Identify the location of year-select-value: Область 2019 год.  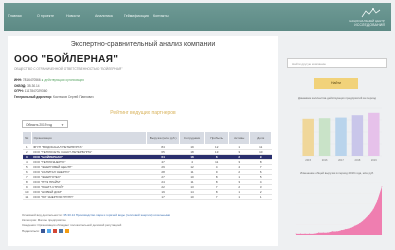
(39, 124).